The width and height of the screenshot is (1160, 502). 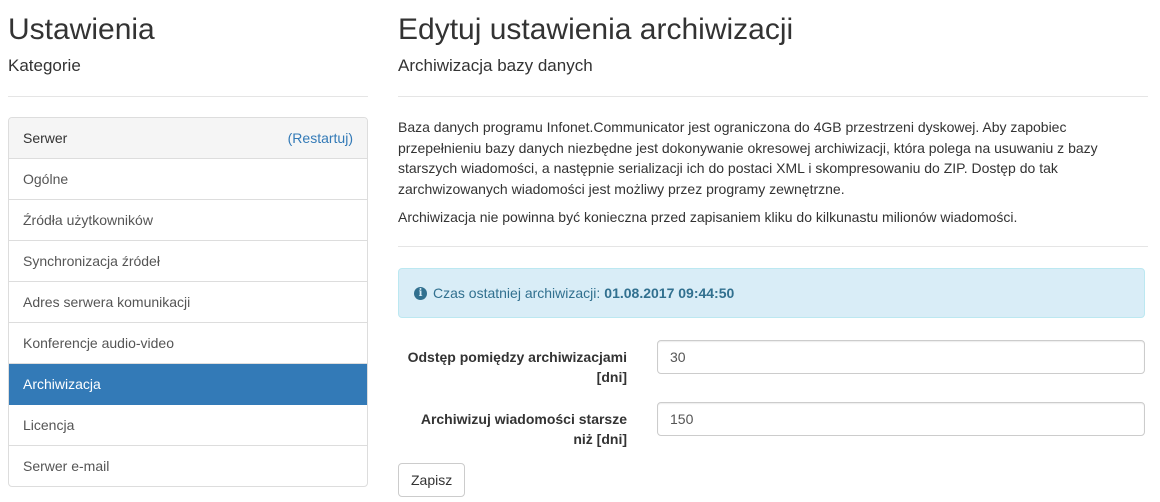 I want to click on sidebar-title: Ustawienia, so click(x=81, y=29).